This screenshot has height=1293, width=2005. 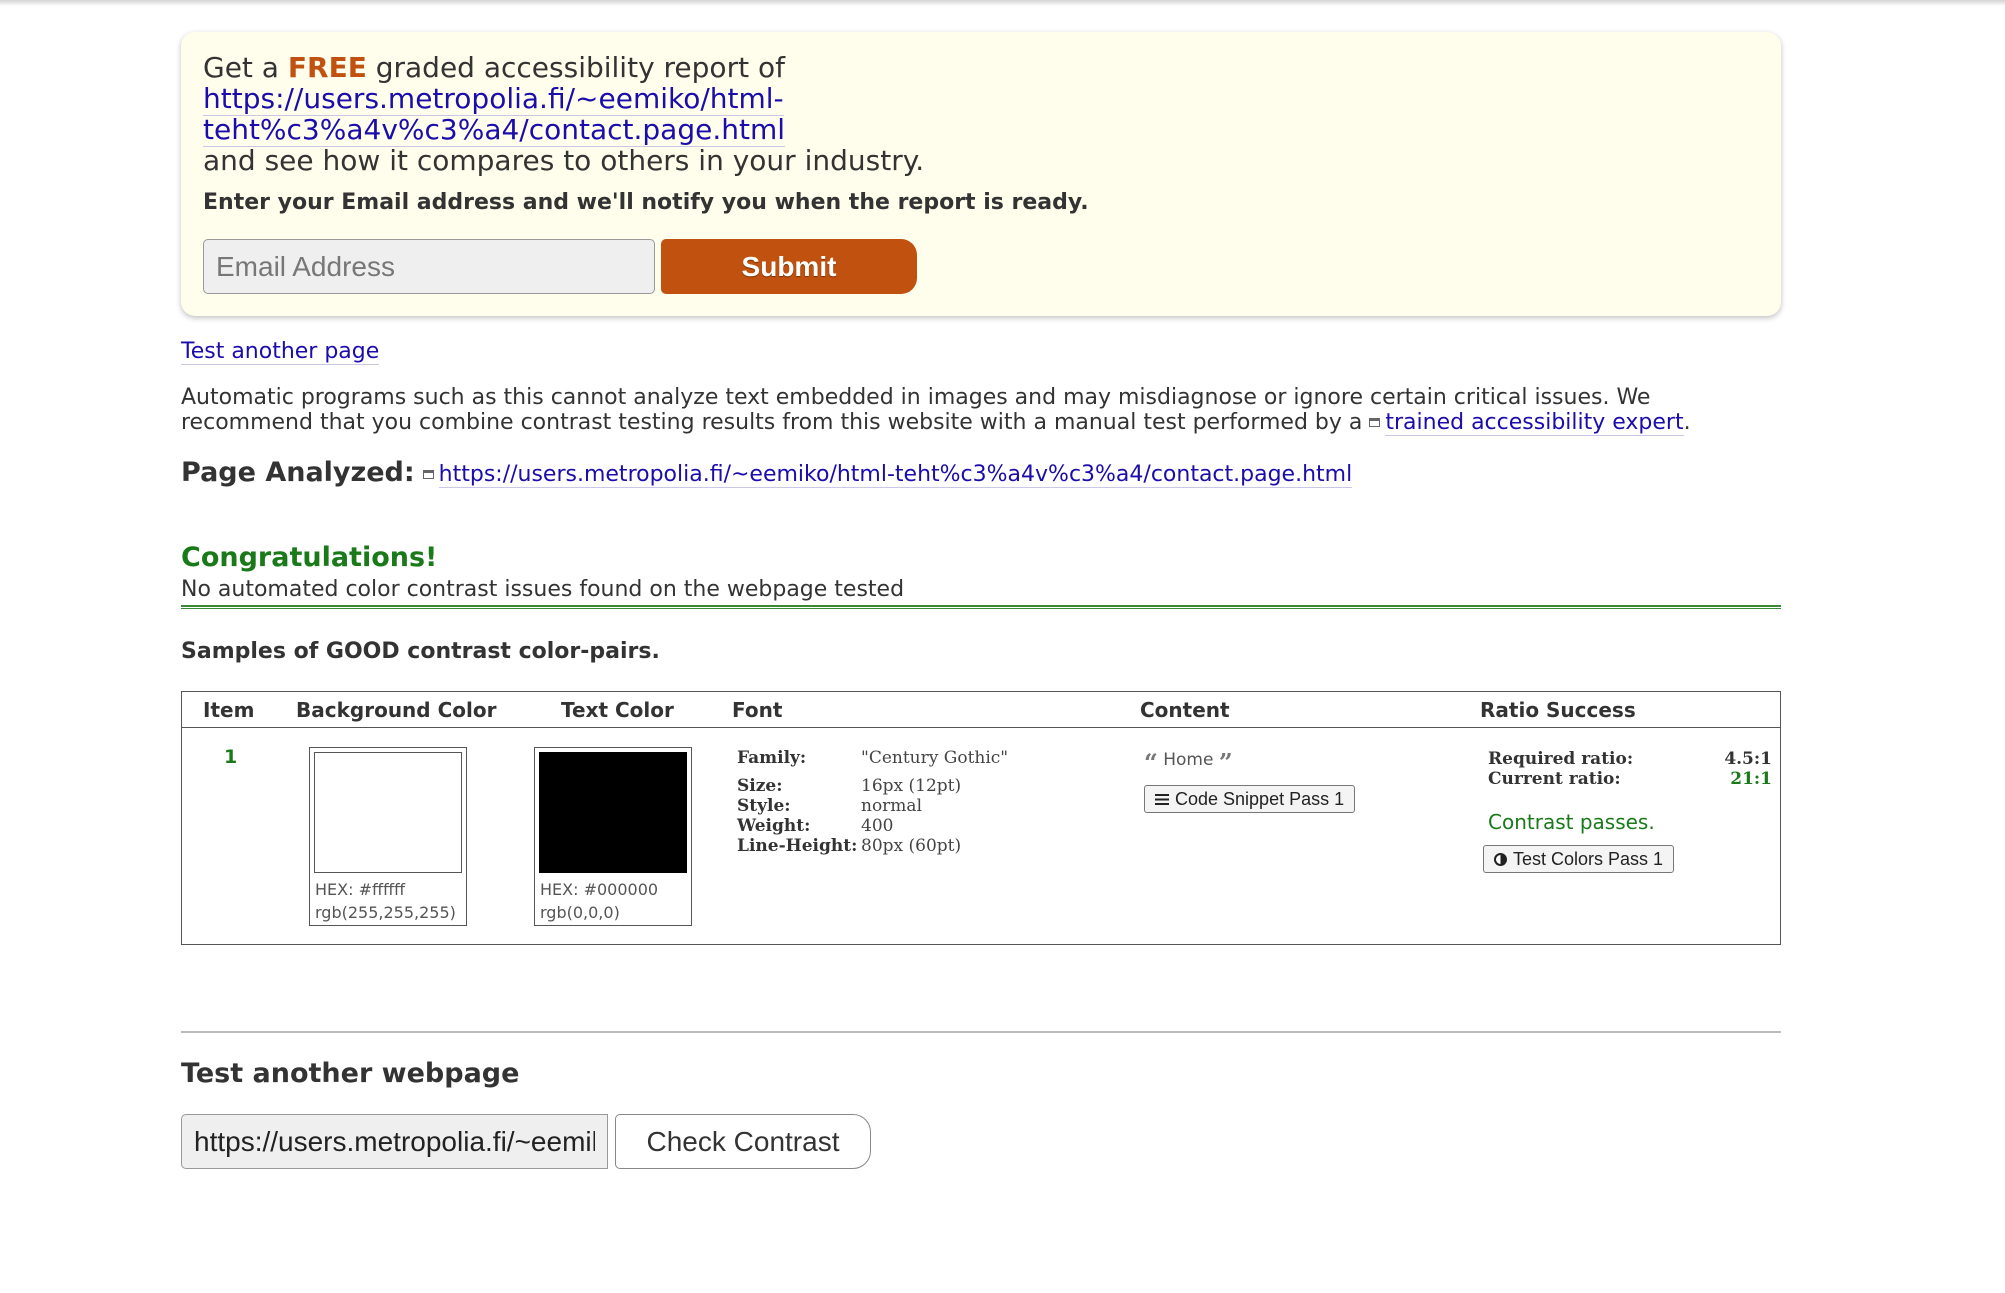 What do you see at coordinates (981, 1032) in the screenshot?
I see `footer-divider` at bounding box center [981, 1032].